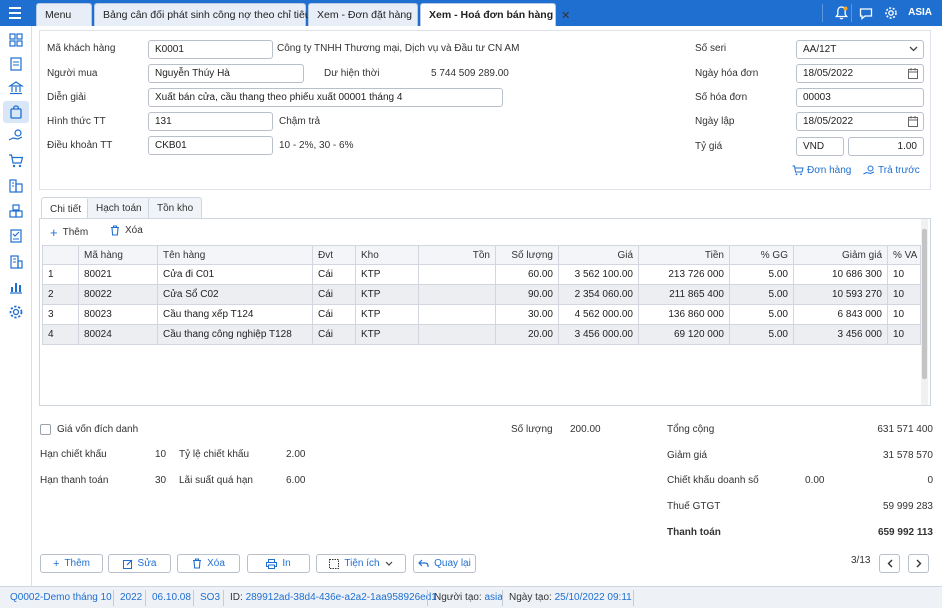 This screenshot has width=942, height=608. What do you see at coordinates (352, 73) in the screenshot?
I see `current-balance-label: Dư hiện thời` at bounding box center [352, 73].